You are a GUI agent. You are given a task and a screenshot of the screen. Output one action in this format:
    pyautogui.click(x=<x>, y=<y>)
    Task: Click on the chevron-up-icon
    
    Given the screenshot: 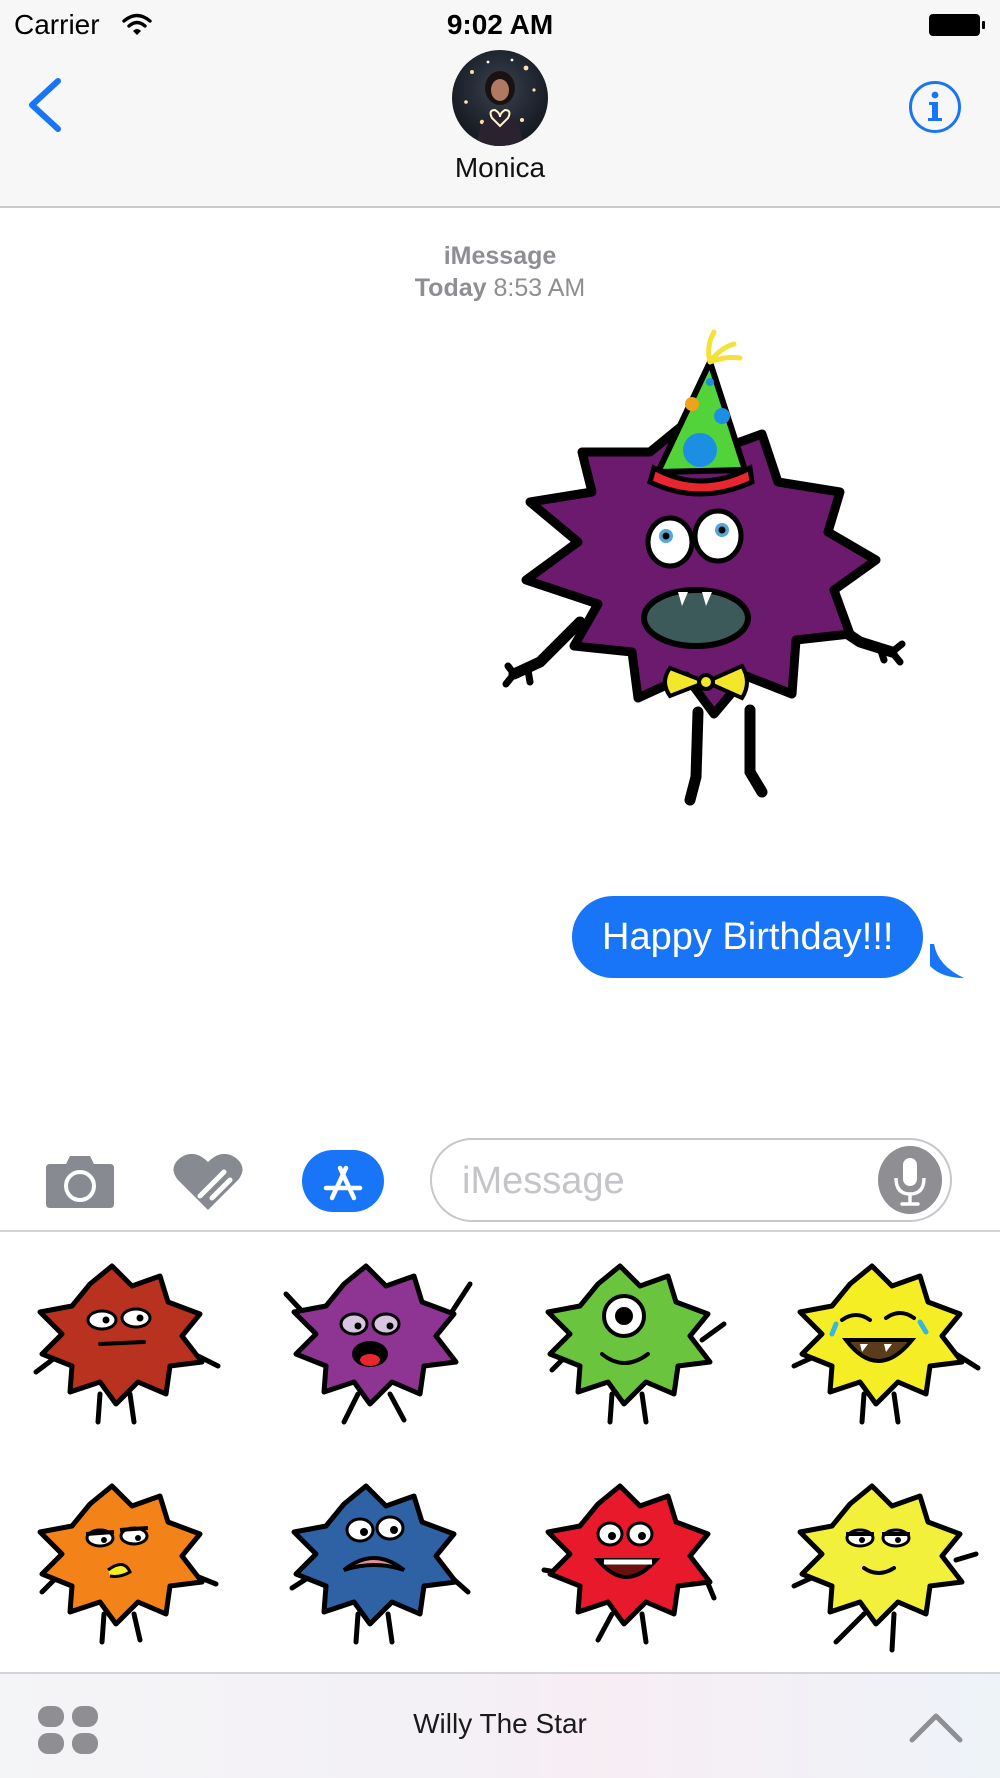 What is the action you would take?
    pyautogui.click(x=936, y=1726)
    